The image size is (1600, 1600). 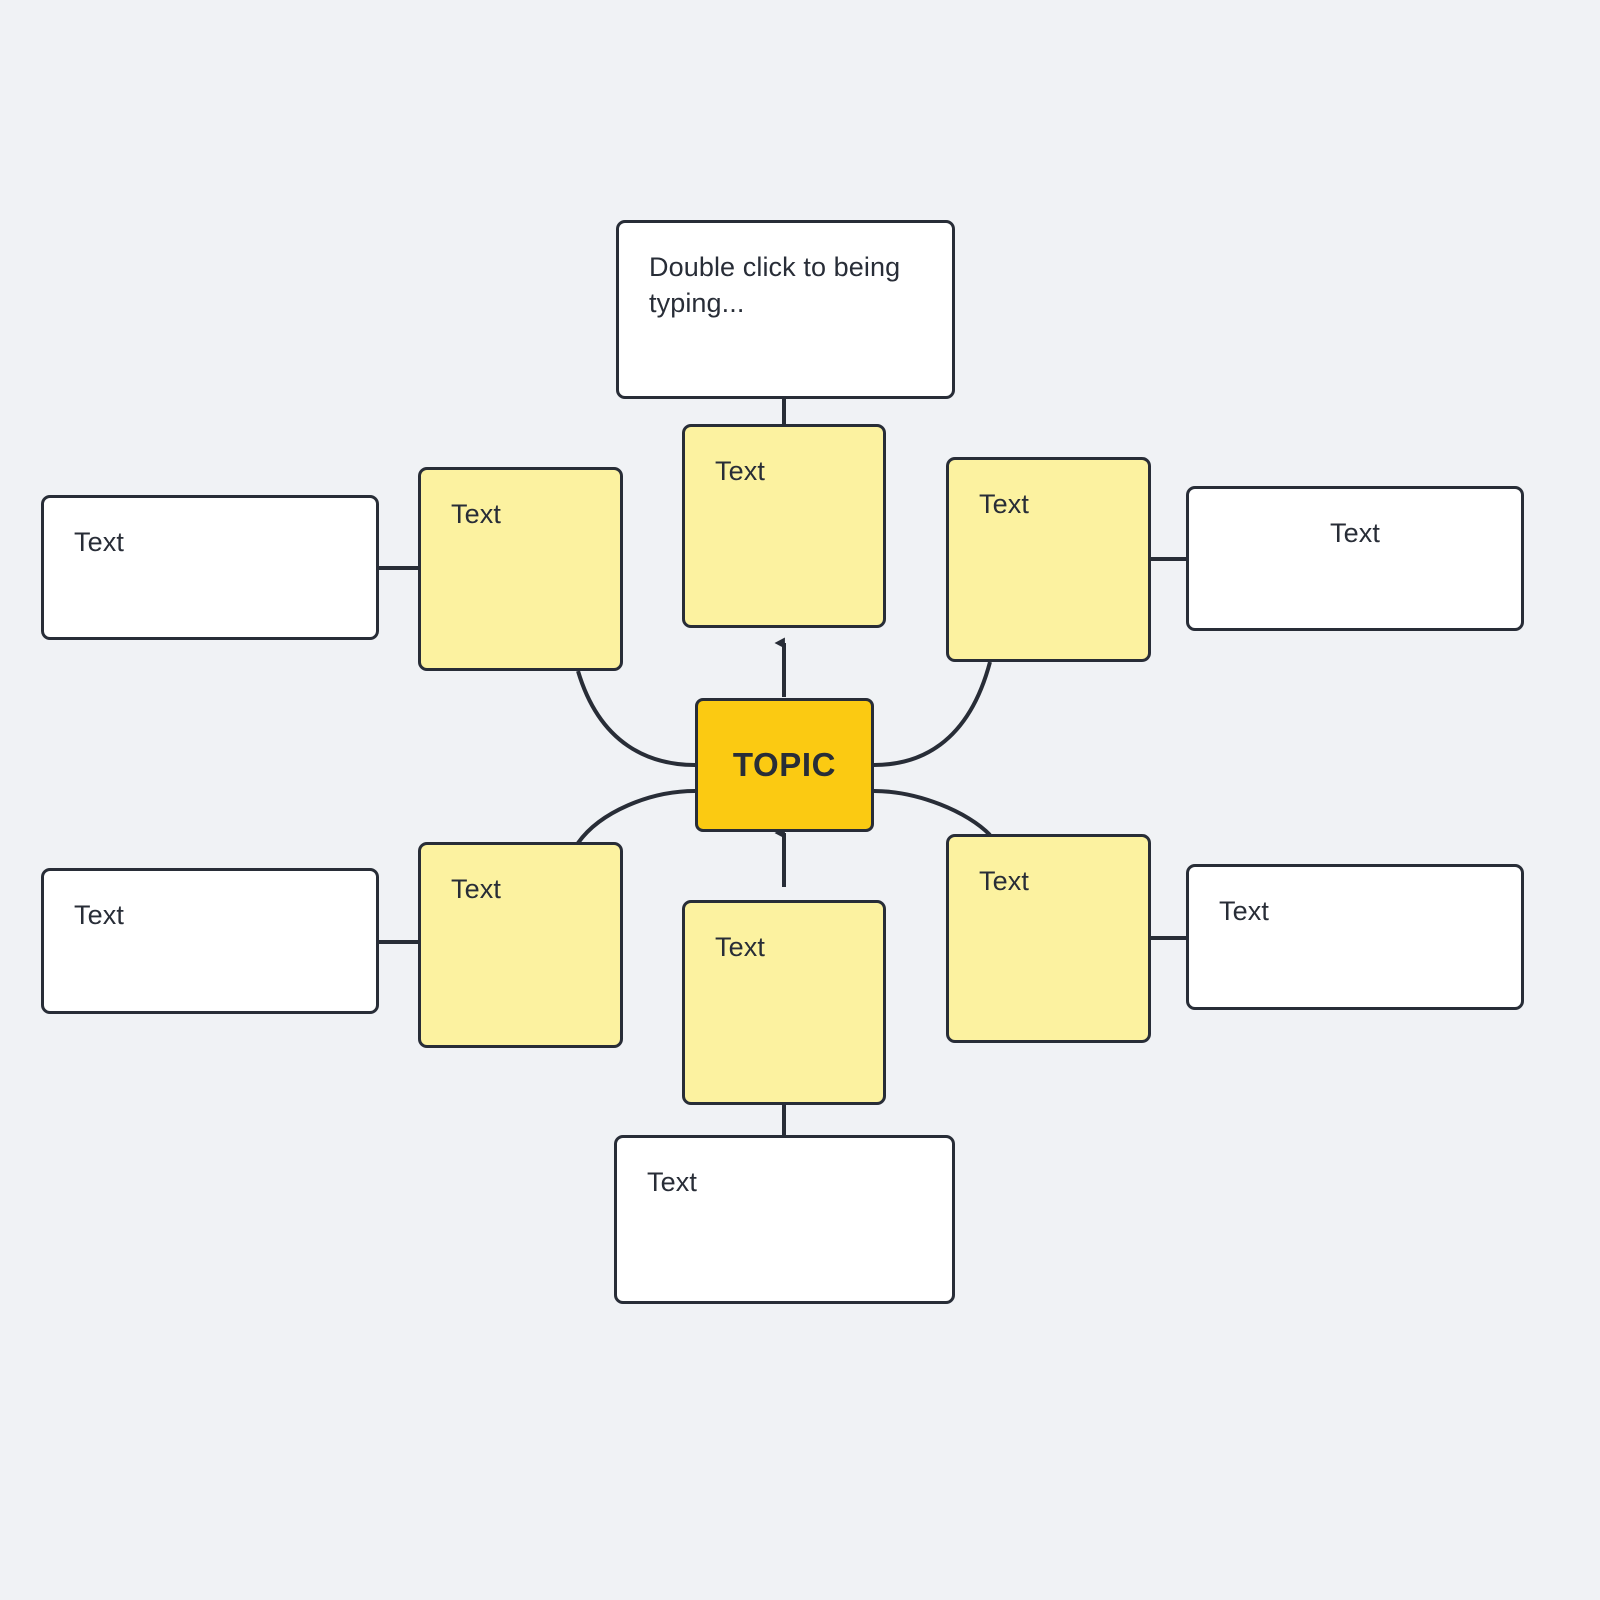 What do you see at coordinates (1004, 504) in the screenshot?
I see `node-right-upper-branch-label: Text` at bounding box center [1004, 504].